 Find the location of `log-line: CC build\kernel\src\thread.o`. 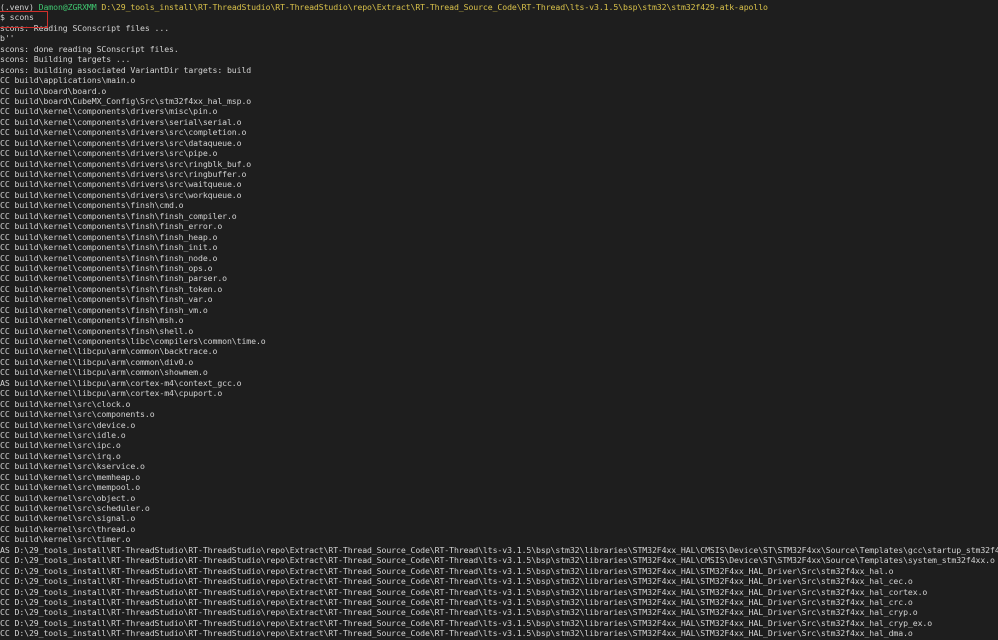

log-line: CC build\kernel\src\thread.o is located at coordinates (68, 528).